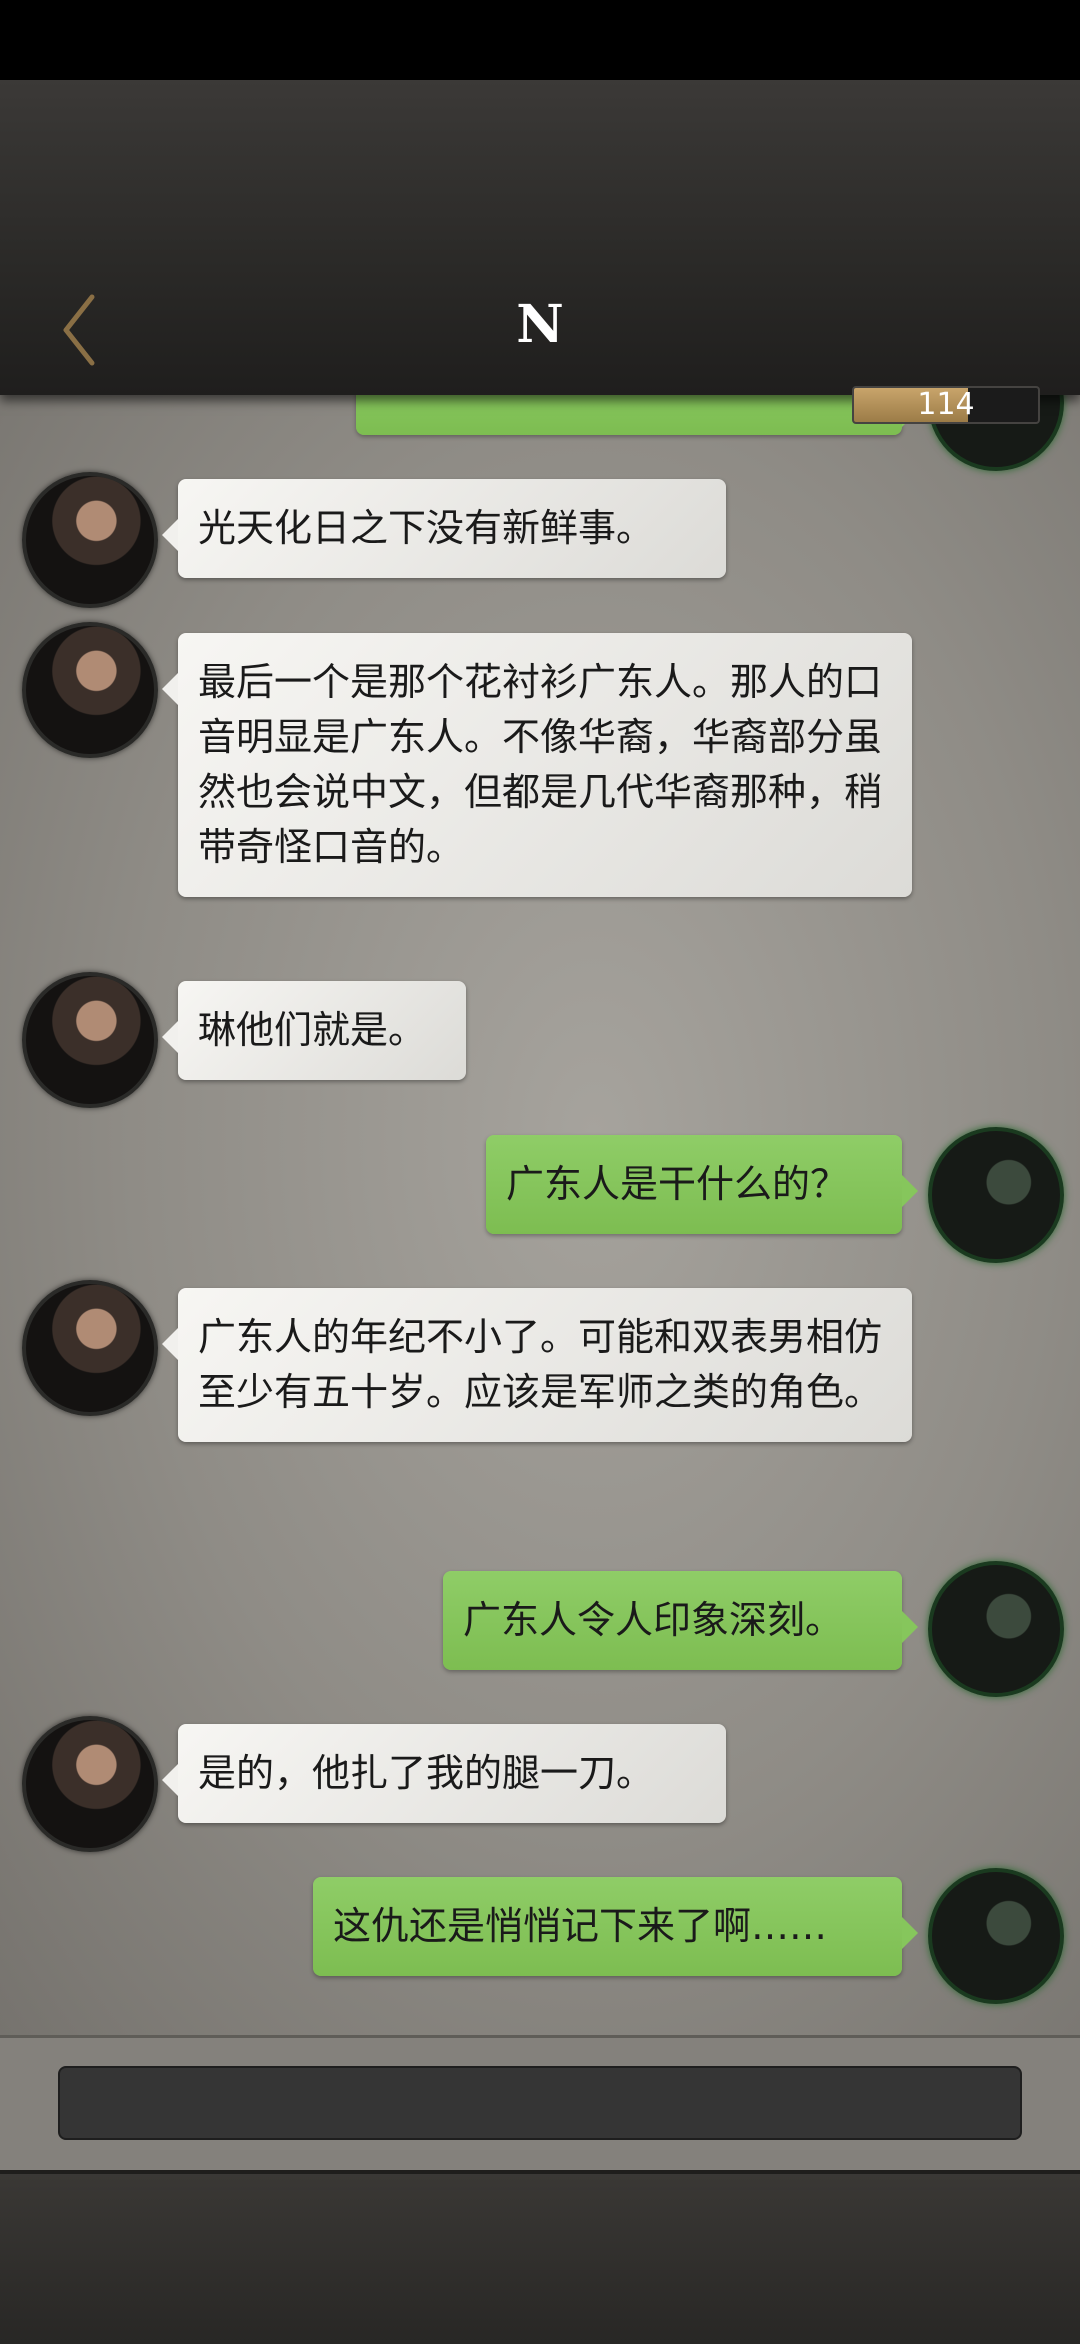 This screenshot has width=1080, height=2344. What do you see at coordinates (702, 1184) in the screenshot?
I see `message-bubble-right: 广东人是干什么的？` at bounding box center [702, 1184].